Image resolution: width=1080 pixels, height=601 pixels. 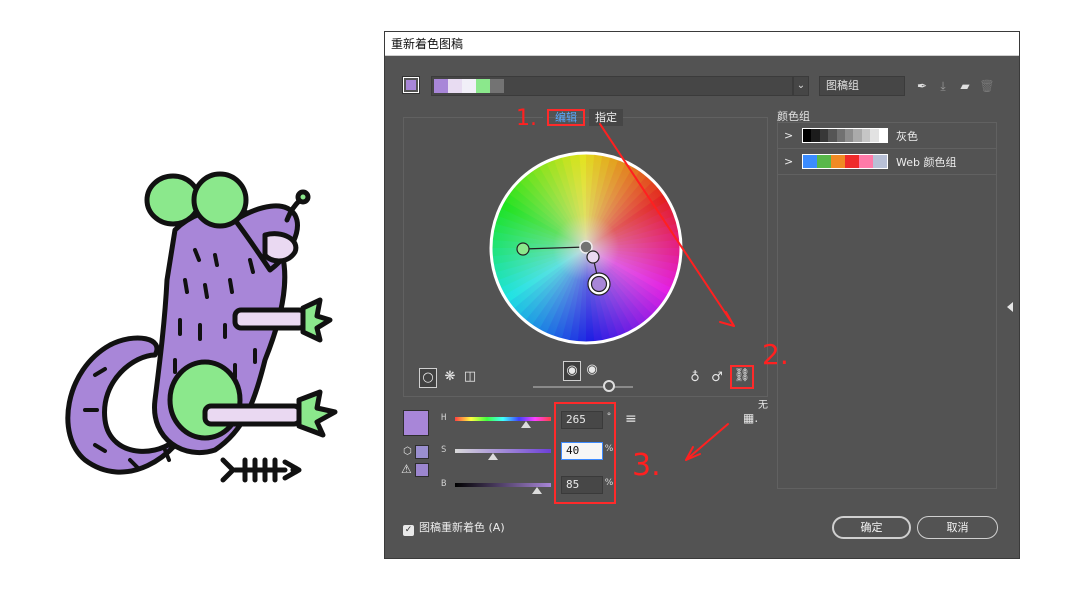 What do you see at coordinates (173, 200) in the screenshot?
I see `rat-ear-left` at bounding box center [173, 200].